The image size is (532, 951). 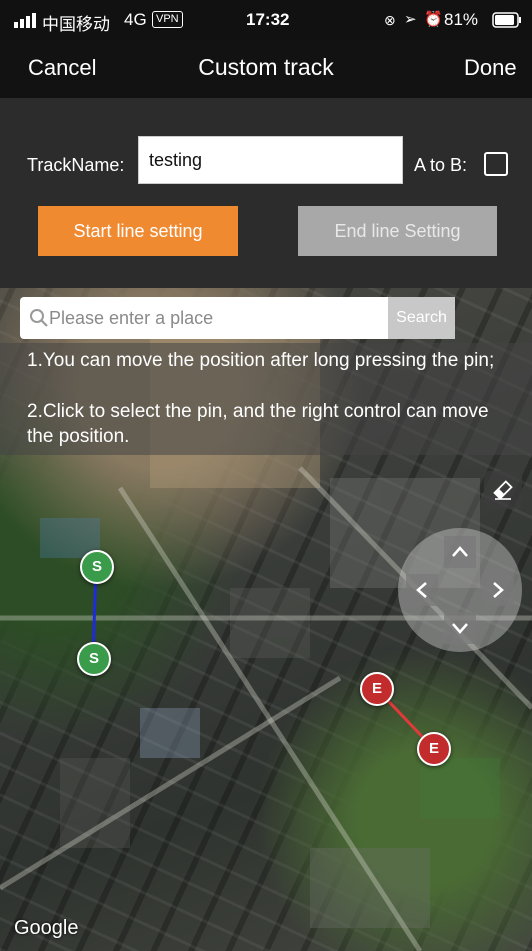 What do you see at coordinates (461, 19) in the screenshot?
I see `battery-percent: 81%` at bounding box center [461, 19].